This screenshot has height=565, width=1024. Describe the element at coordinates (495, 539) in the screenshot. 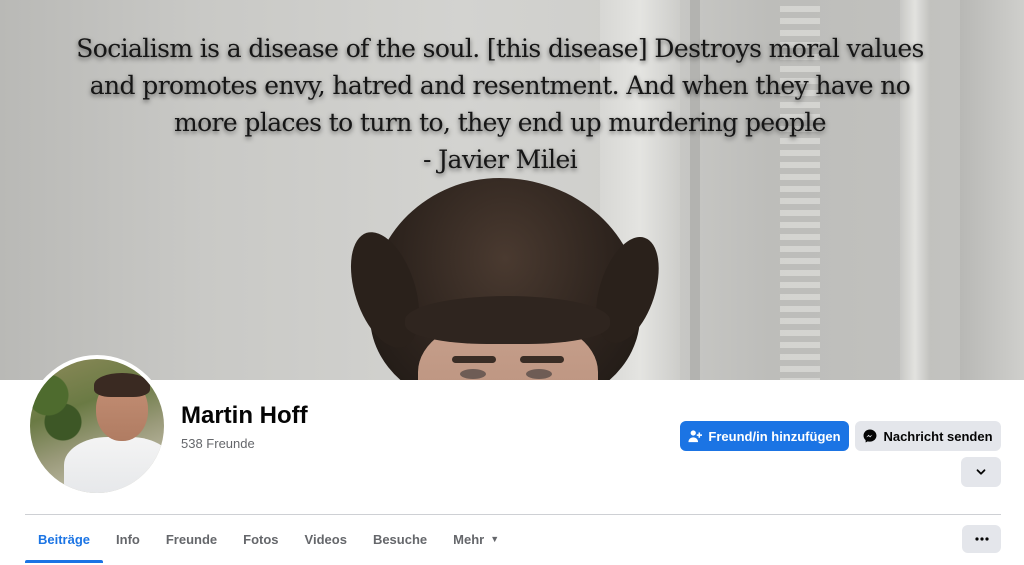

I see `caret-down-icon: ▼` at that location.